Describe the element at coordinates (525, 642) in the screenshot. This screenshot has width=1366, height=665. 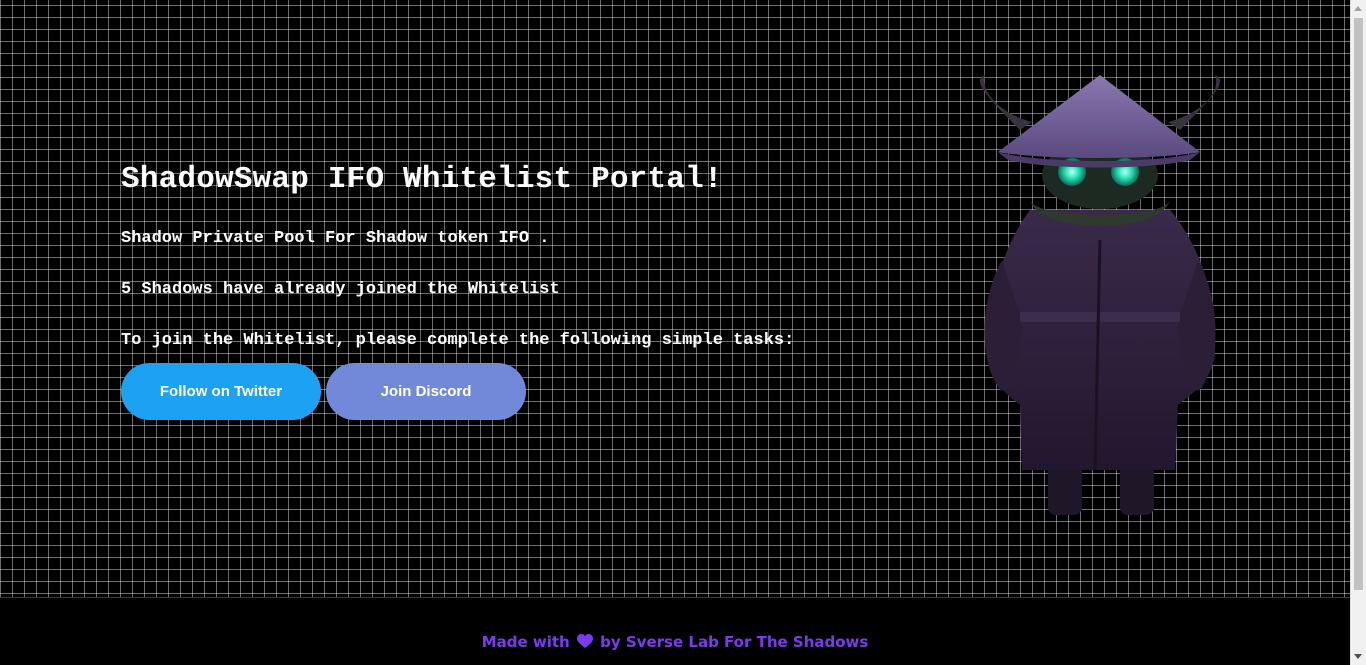
I see `footer-prefix: Made with` at that location.